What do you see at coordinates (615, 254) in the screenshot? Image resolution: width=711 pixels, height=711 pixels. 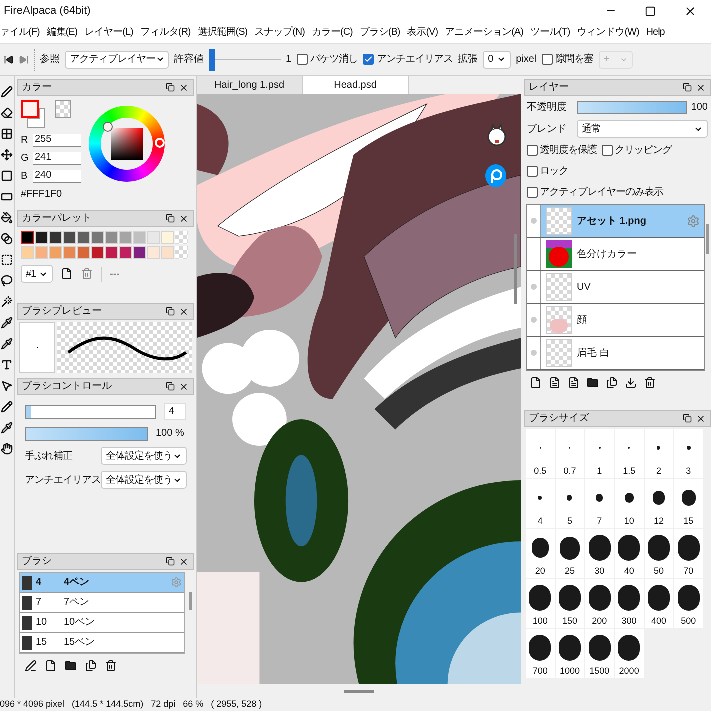 I see `layer-row: 色分けカラー` at bounding box center [615, 254].